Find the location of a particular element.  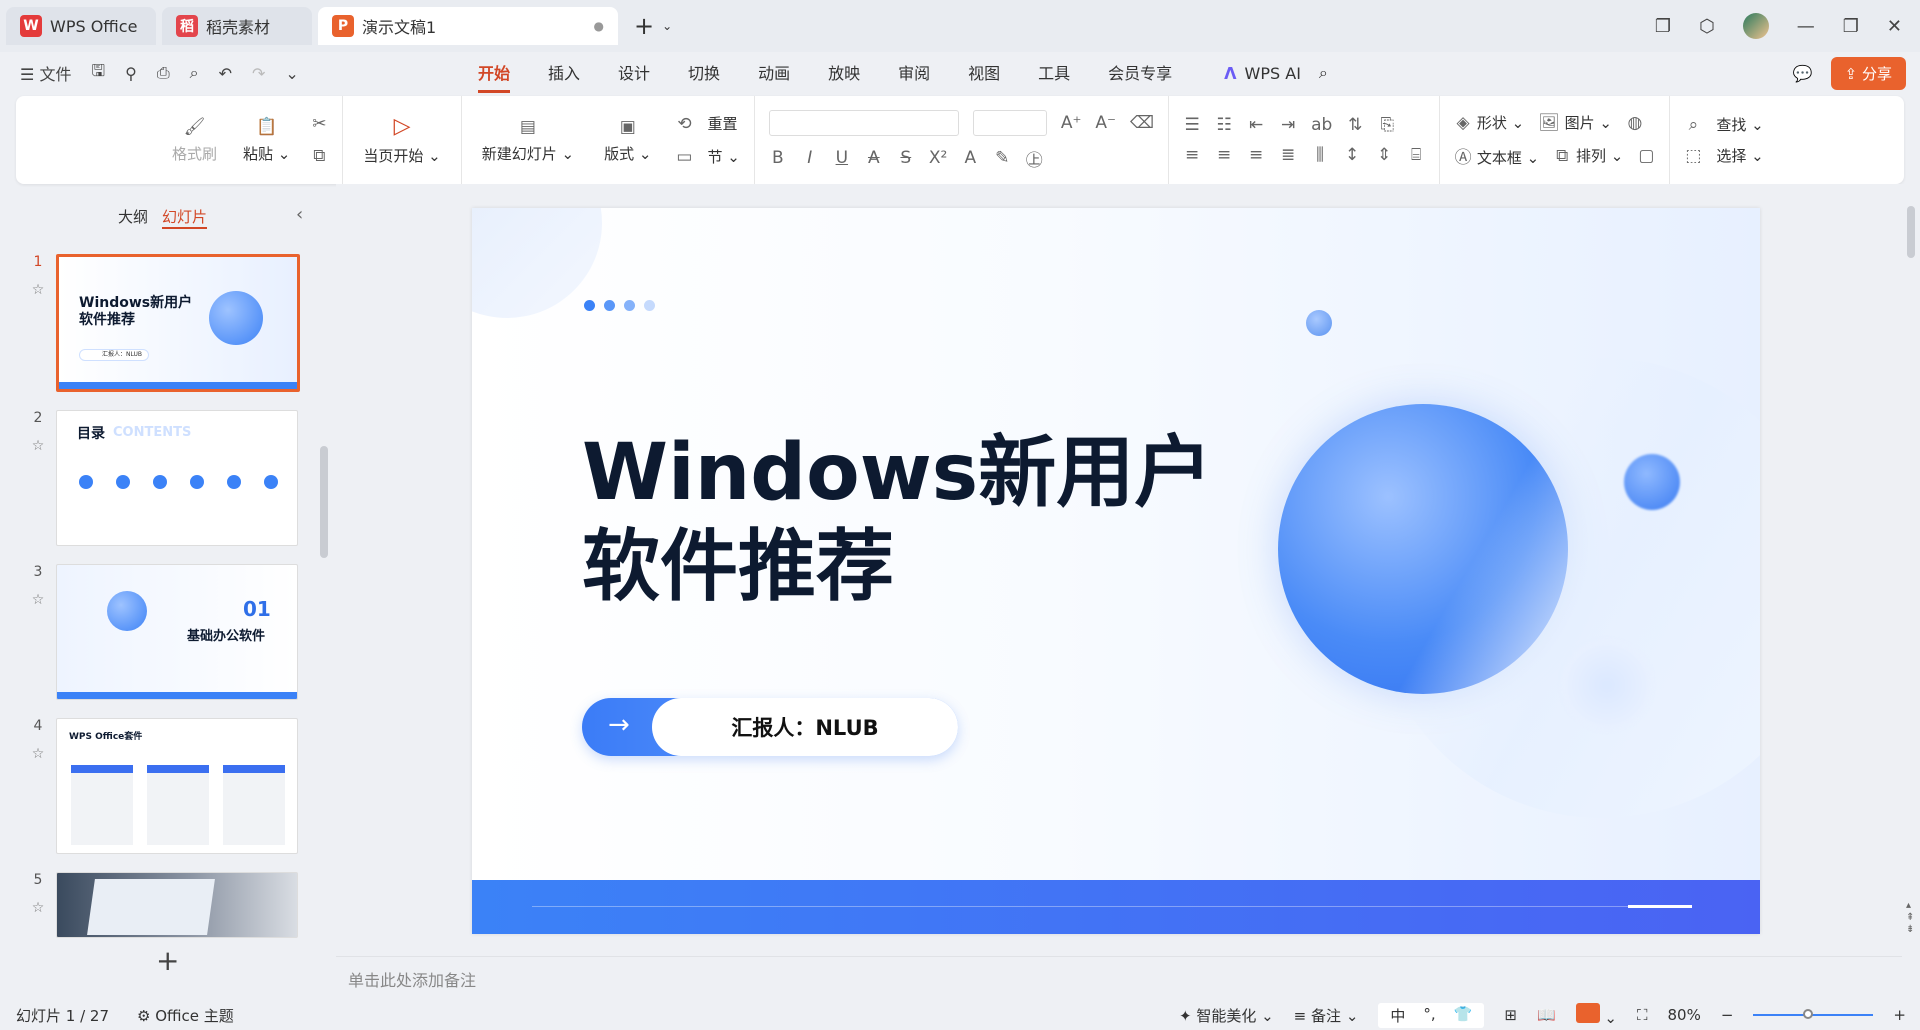

print-preview-icon: ⌕ is located at coordinates (194, 73).